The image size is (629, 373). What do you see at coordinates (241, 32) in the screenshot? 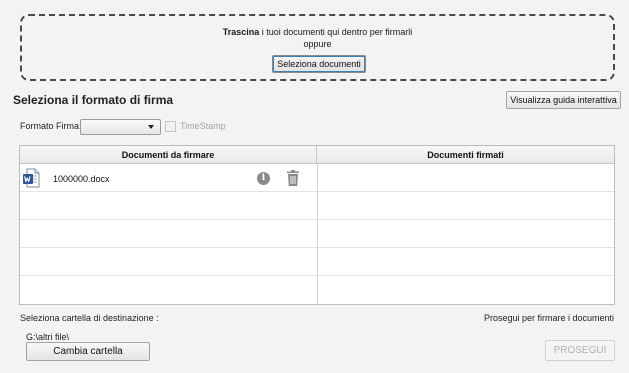
I see `dropzone-bold-text: Trascina` at bounding box center [241, 32].